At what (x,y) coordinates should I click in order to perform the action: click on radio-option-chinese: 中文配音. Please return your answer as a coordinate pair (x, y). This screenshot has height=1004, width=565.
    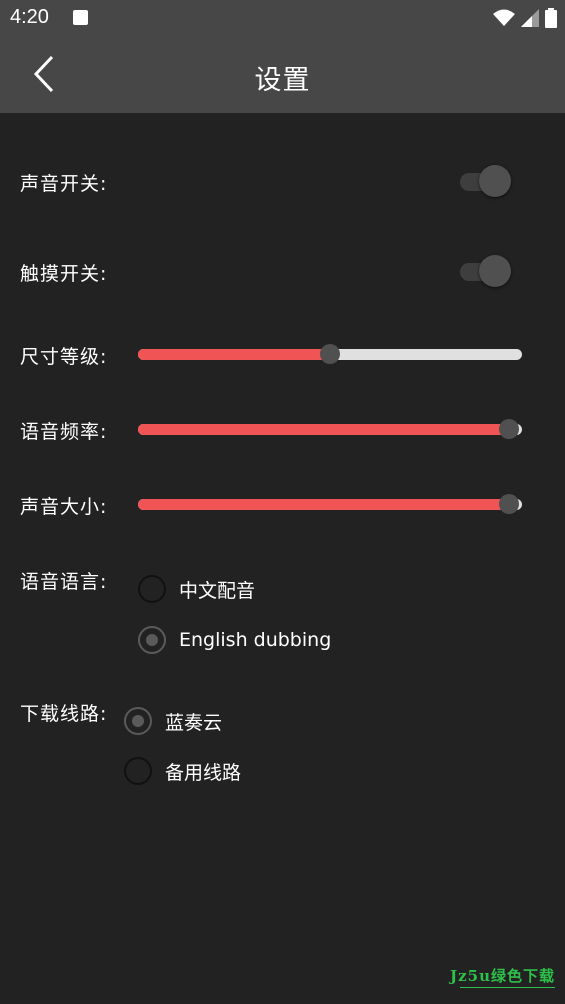
    Looking at the image, I should click on (196, 589).